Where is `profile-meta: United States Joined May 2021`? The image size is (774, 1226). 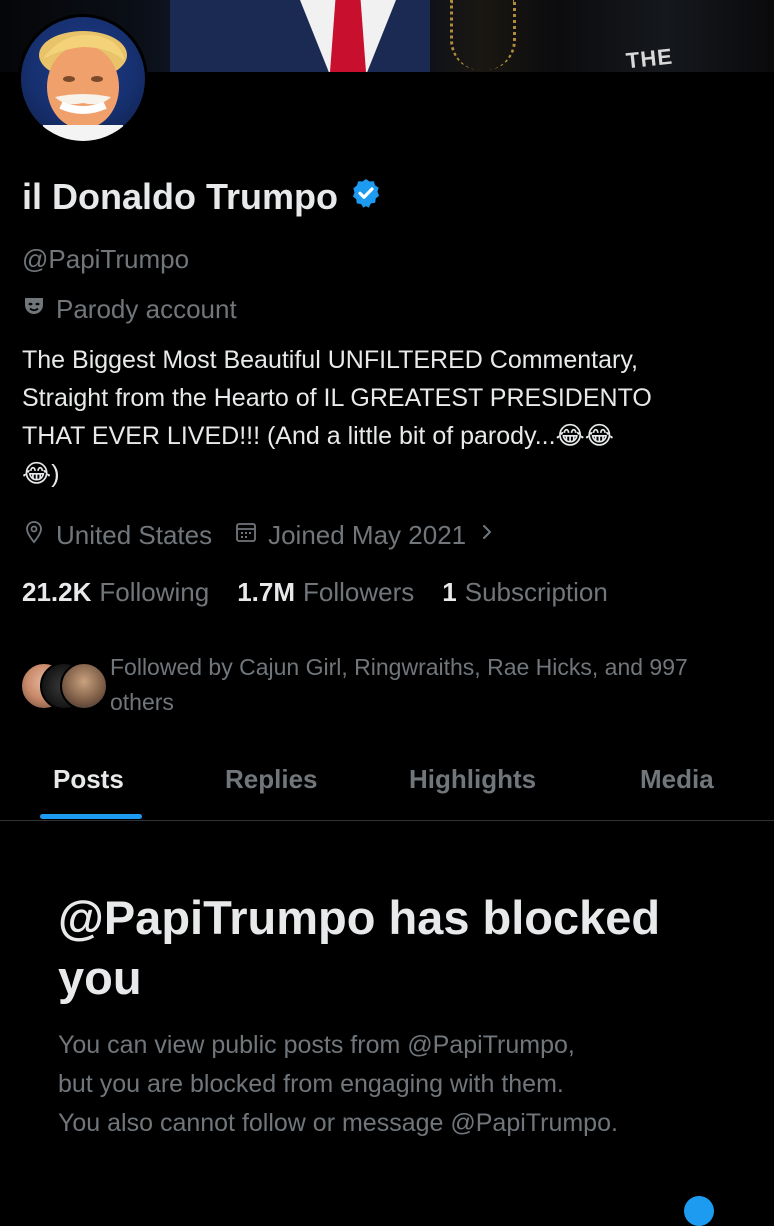 profile-meta: United States Joined May 2021 is located at coordinates (260, 535).